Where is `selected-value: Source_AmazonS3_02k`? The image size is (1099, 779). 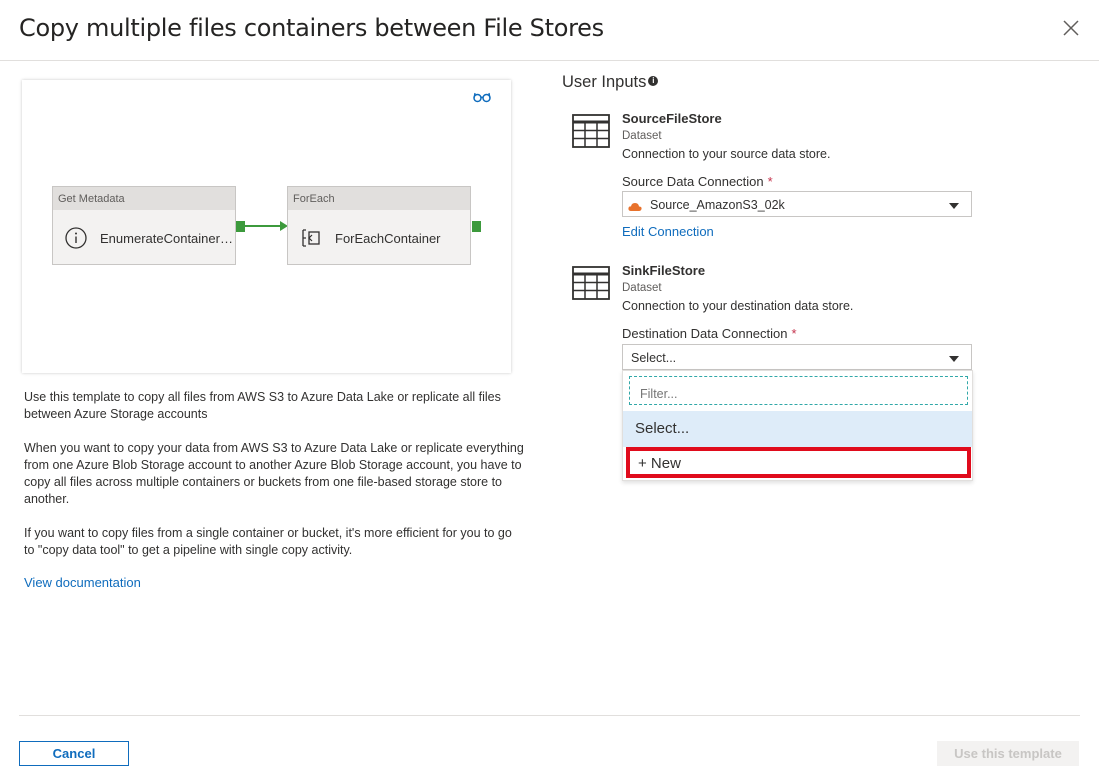
selected-value: Source_AmazonS3_02k is located at coordinates (717, 205).